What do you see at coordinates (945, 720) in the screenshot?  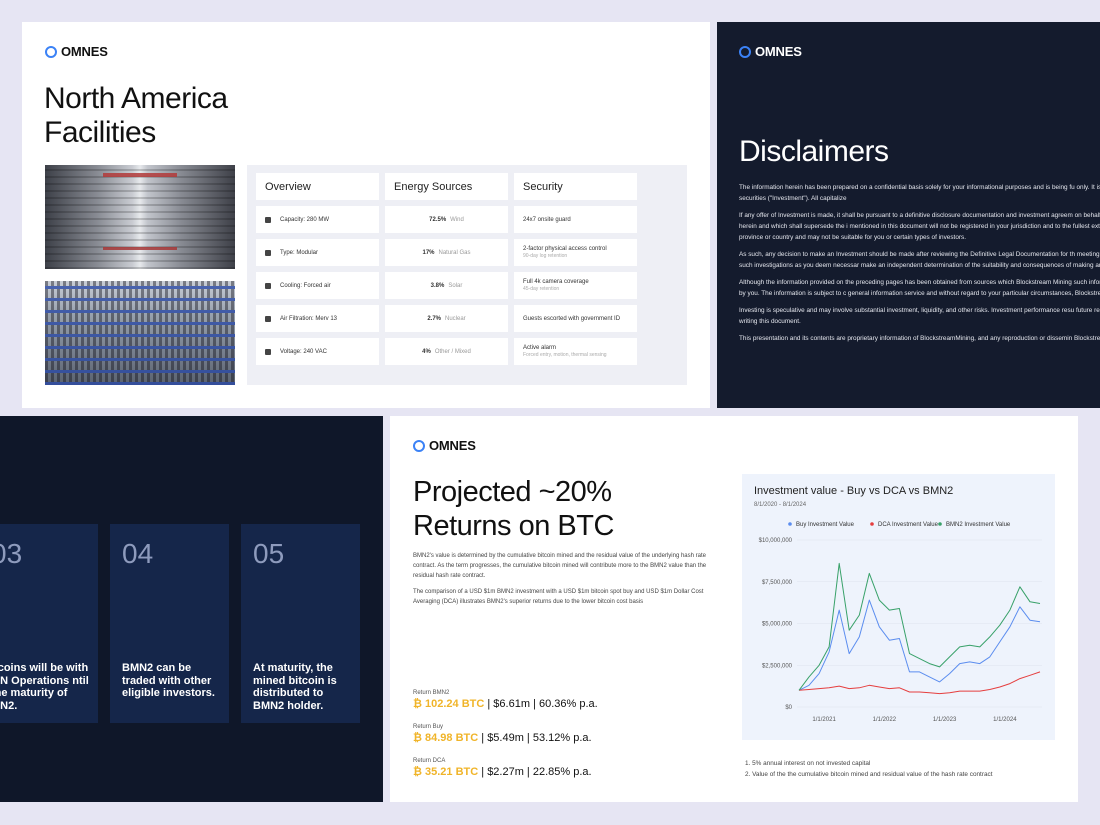 I see `x-tick-label: 1/1/2023` at bounding box center [945, 720].